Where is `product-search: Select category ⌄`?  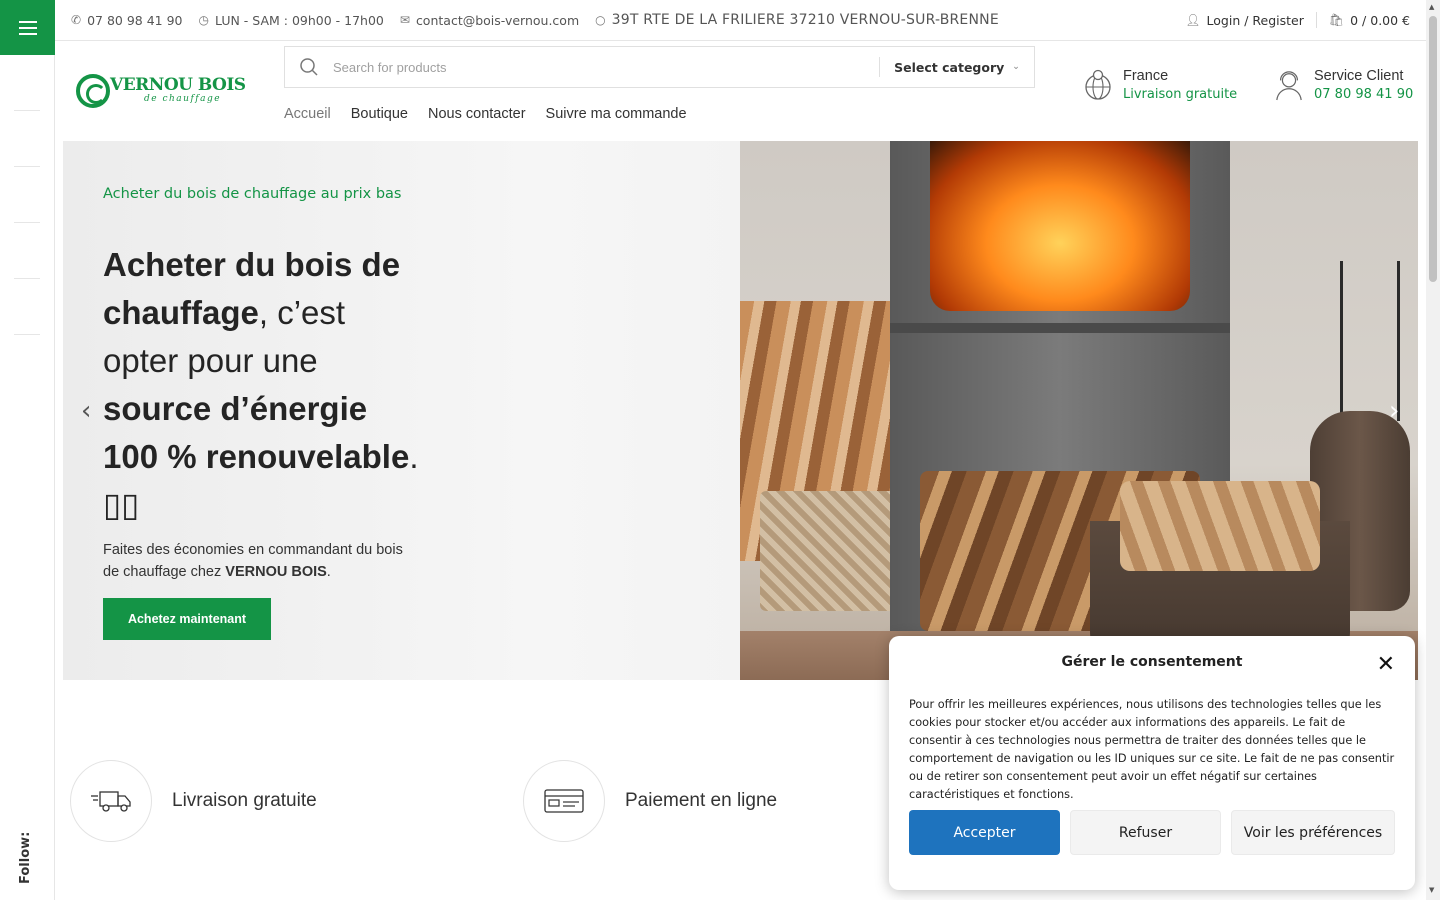
product-search: Select category ⌄ is located at coordinates (659, 67).